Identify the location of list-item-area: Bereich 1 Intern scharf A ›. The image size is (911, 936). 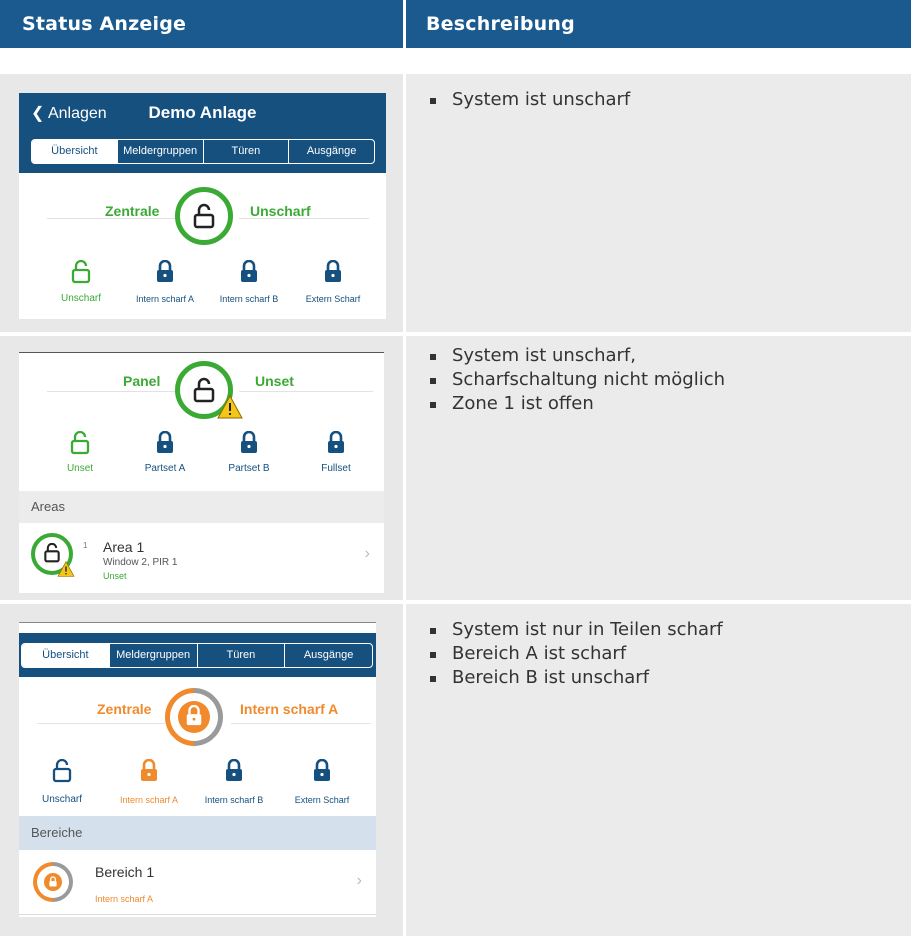
(197, 882).